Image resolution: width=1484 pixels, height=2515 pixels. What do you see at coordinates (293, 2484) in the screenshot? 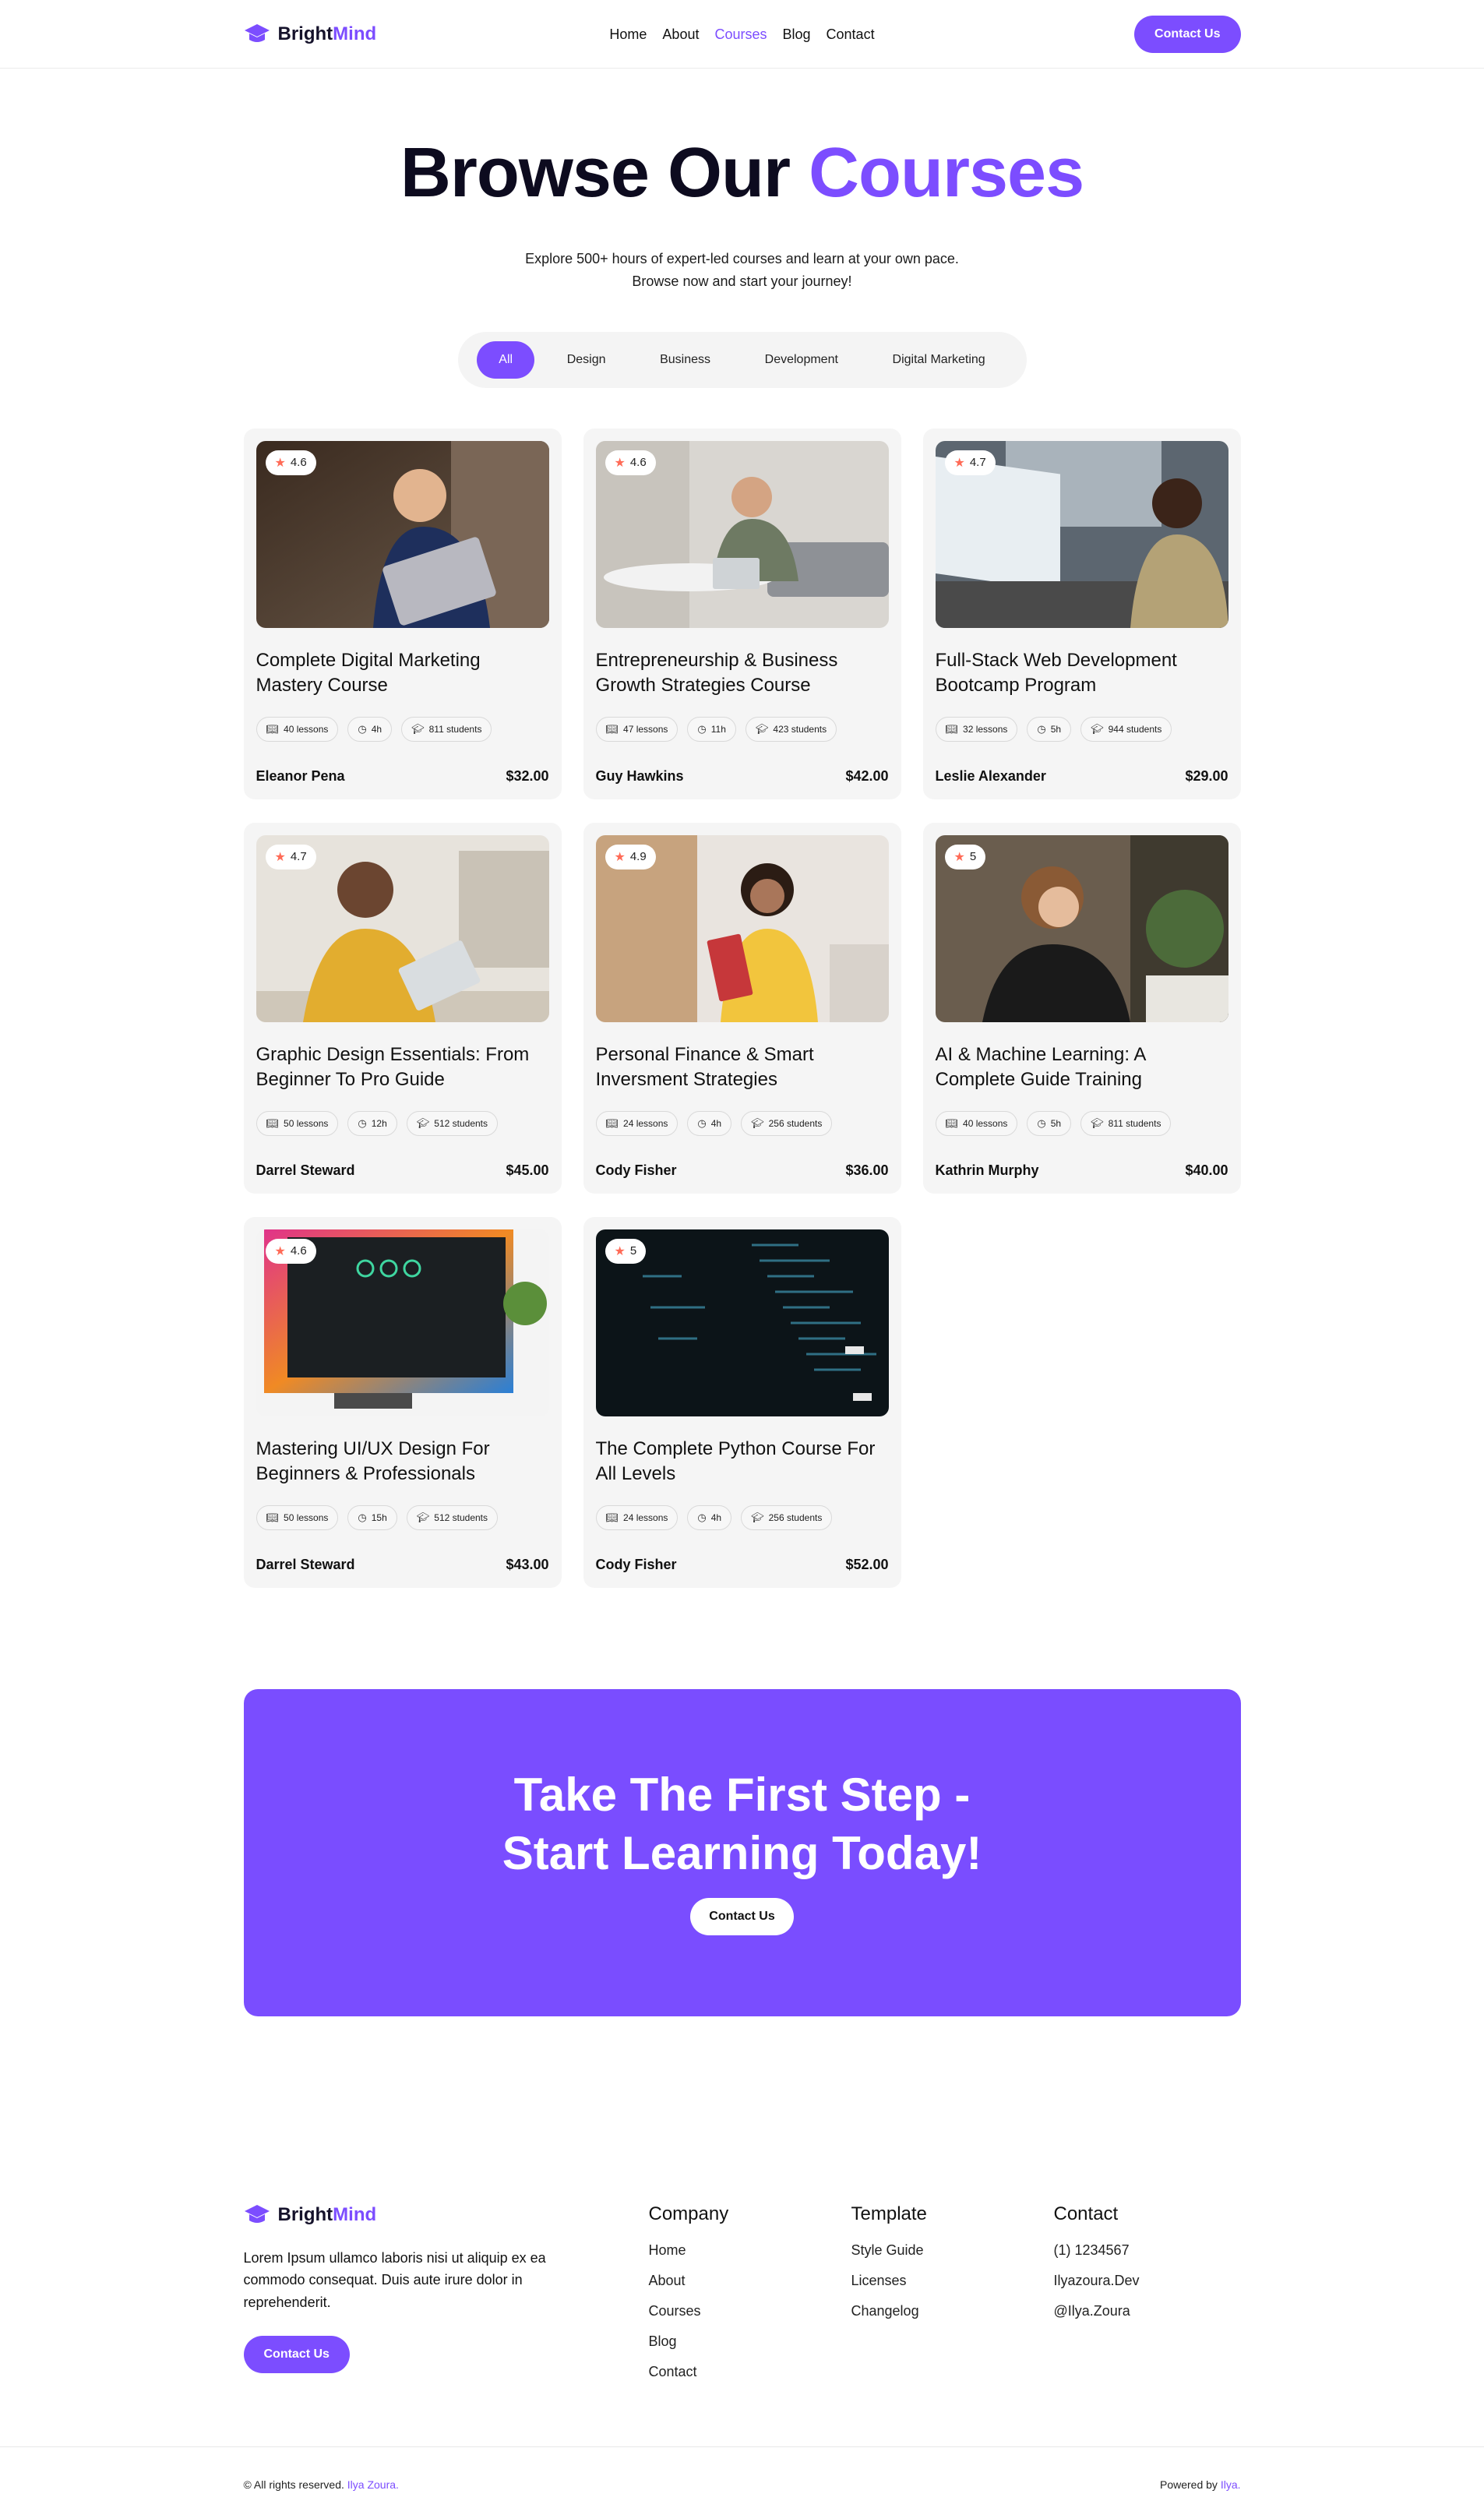
I see `copyright-text: © All rights reserved.` at bounding box center [293, 2484].